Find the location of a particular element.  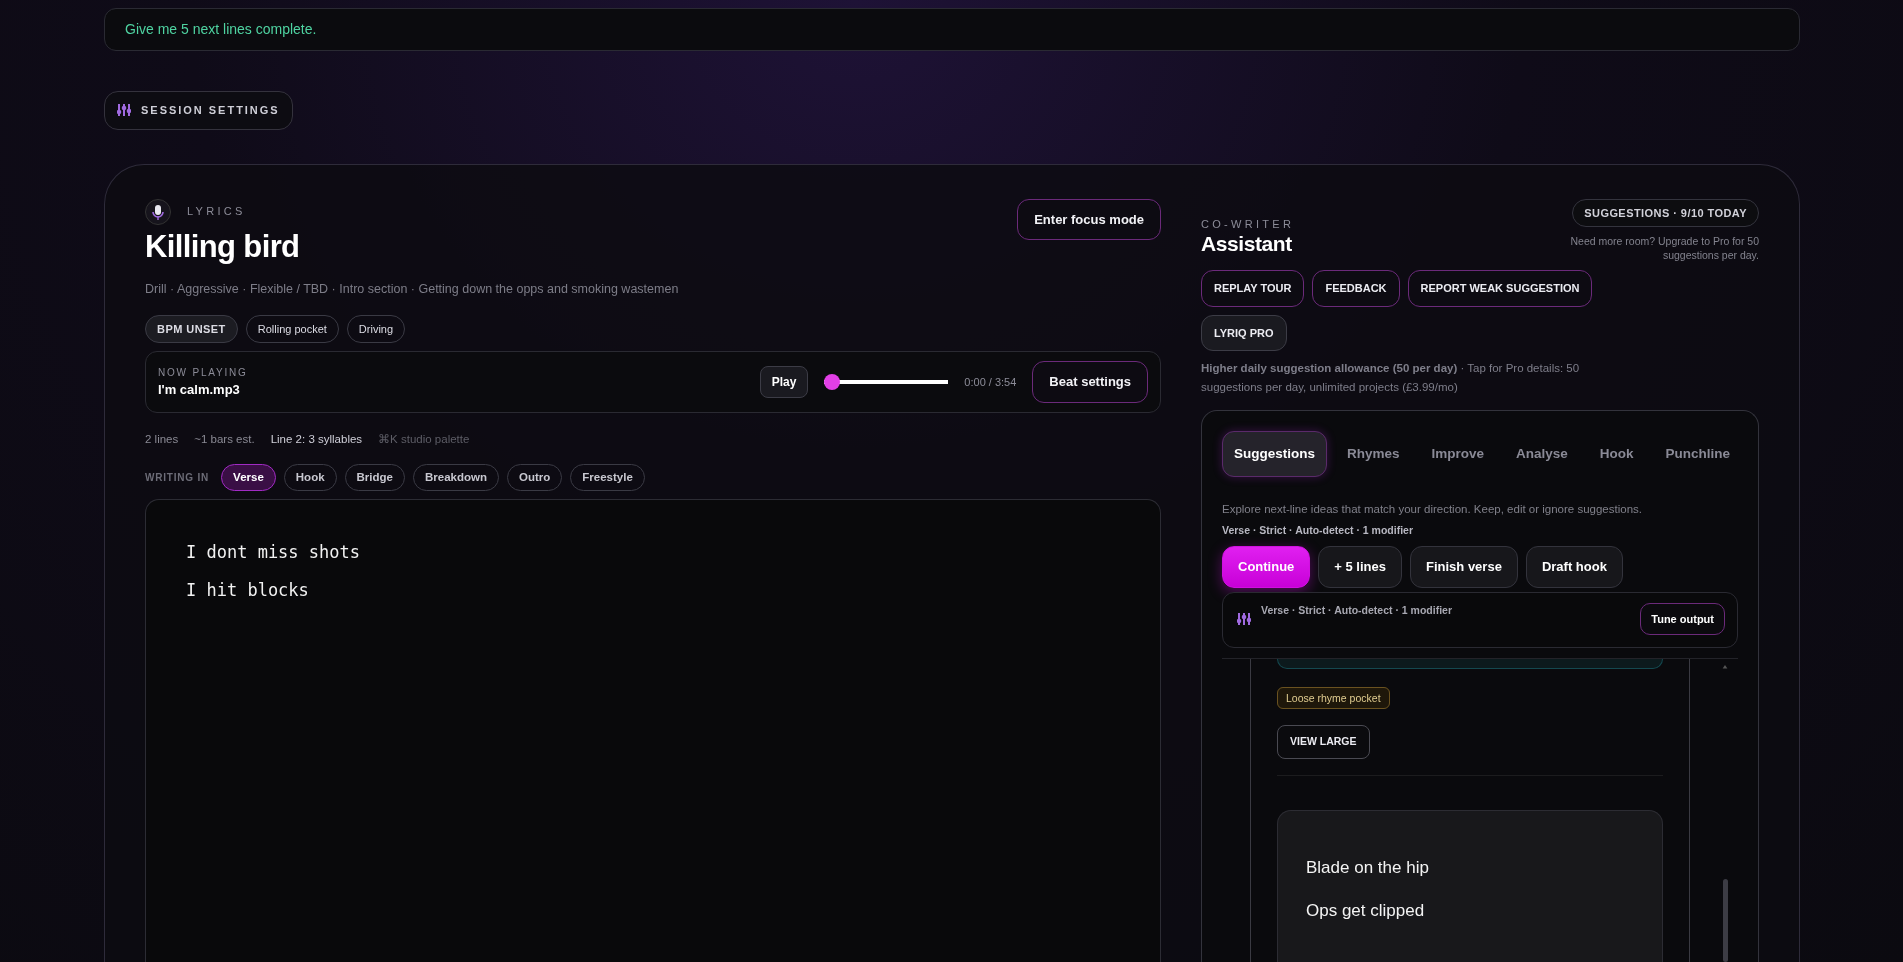

action-button: Finish verse is located at coordinates (1464, 567).